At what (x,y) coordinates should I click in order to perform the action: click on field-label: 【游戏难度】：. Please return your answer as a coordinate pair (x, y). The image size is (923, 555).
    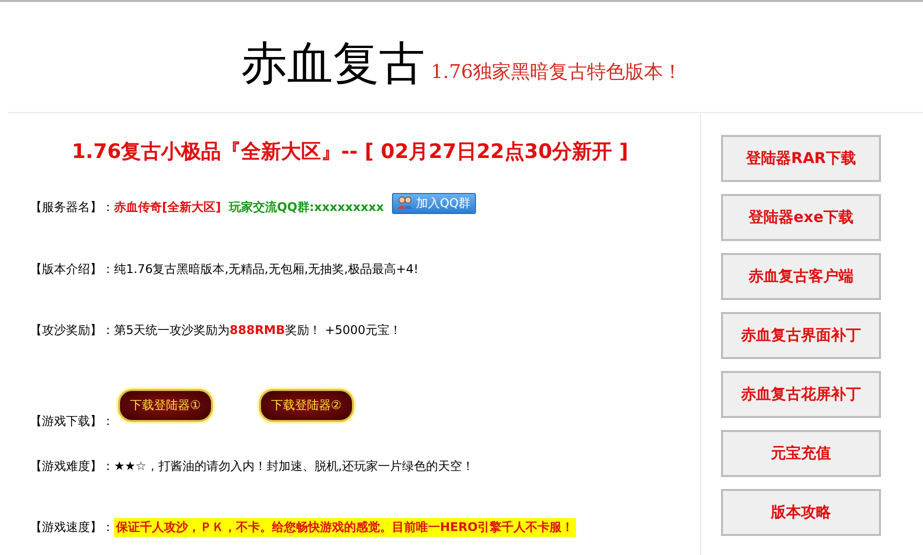
    Looking at the image, I should click on (72, 466).